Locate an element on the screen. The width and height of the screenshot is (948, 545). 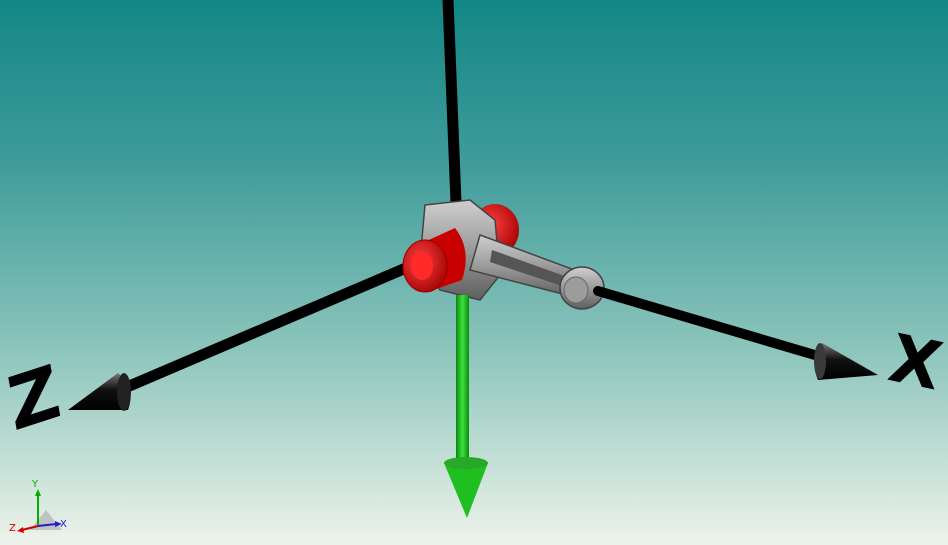
x-axis-line is located at coordinates (711, 324).